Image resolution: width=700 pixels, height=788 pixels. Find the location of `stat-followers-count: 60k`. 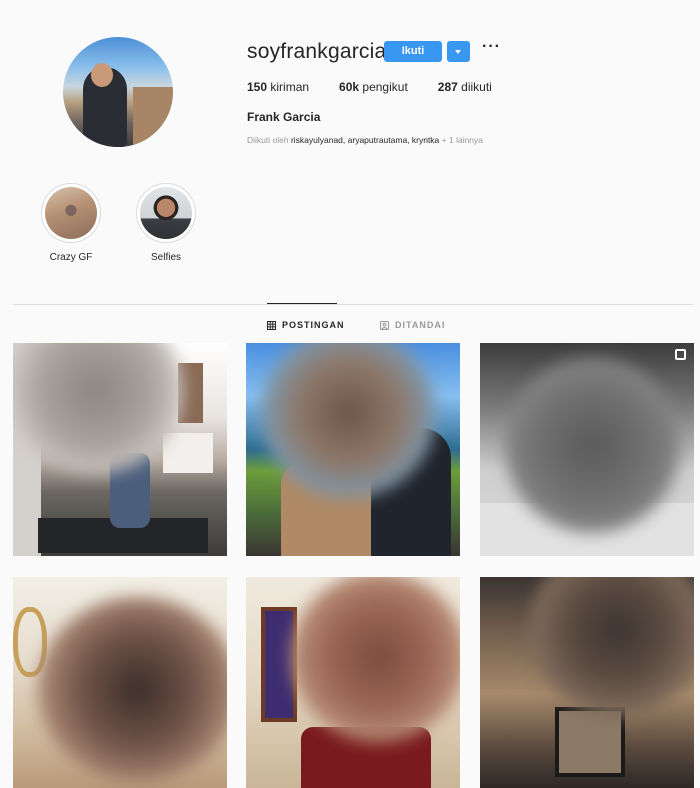

stat-followers-count: 60k is located at coordinates (349, 87).